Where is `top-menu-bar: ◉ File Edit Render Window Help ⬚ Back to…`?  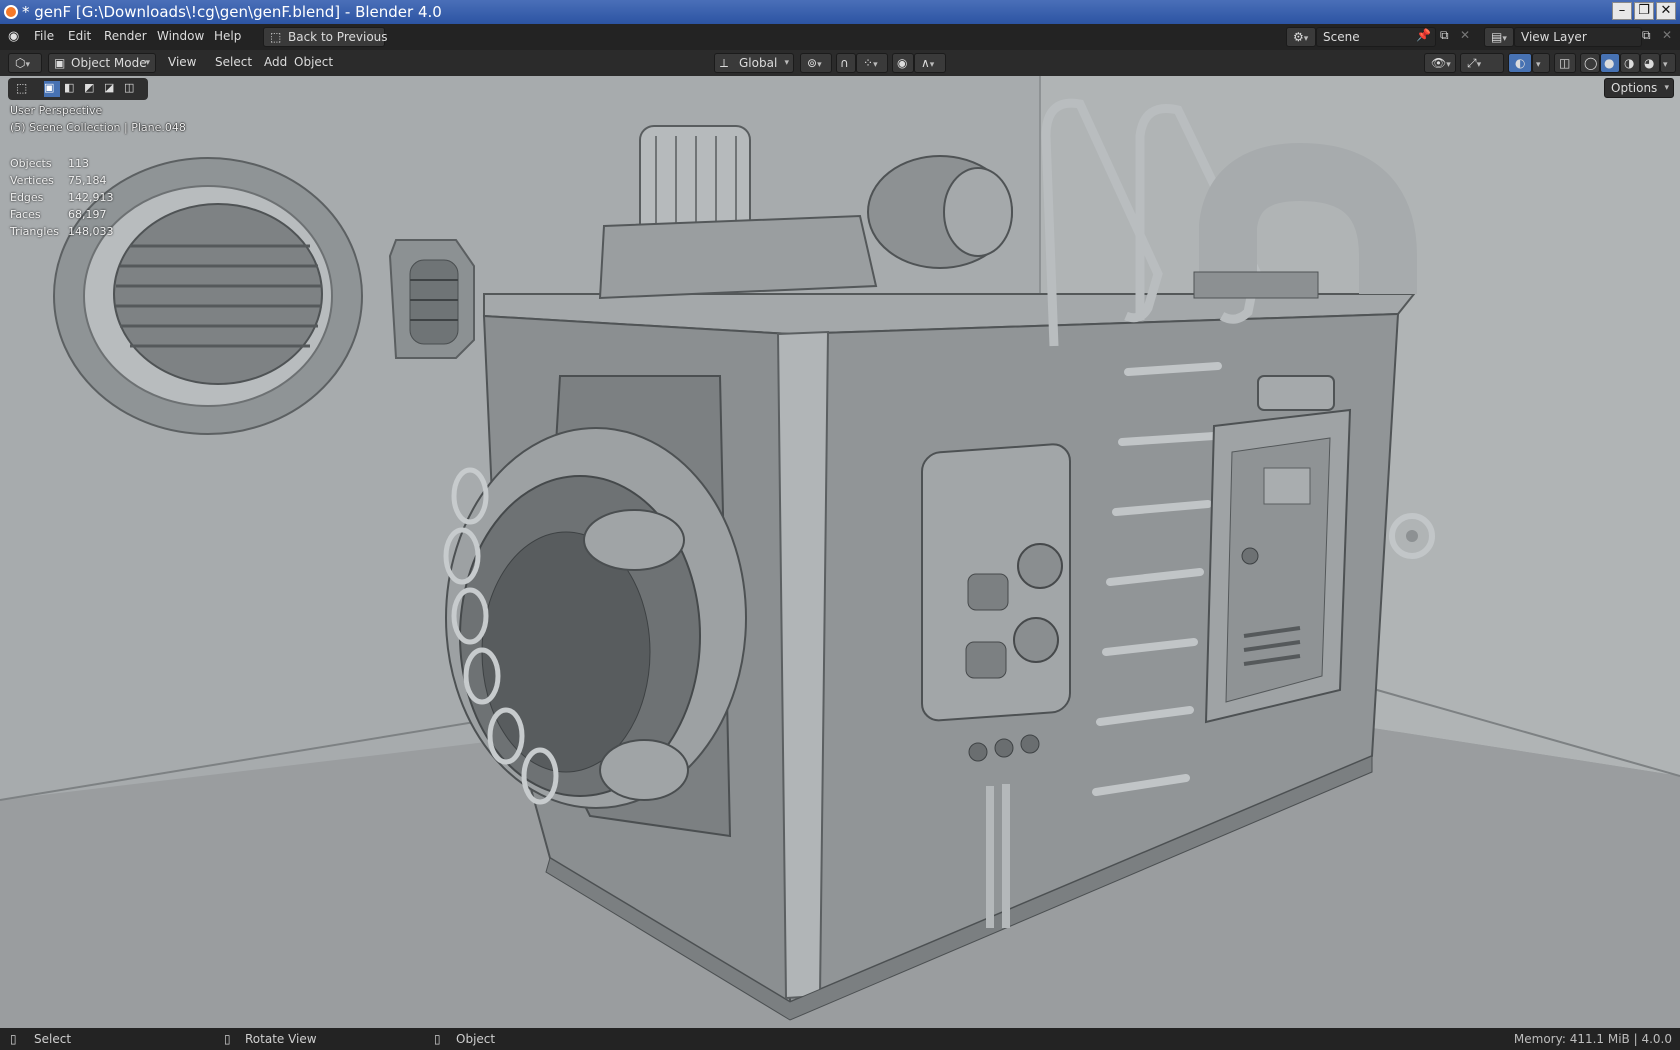 top-menu-bar: ◉ File Edit Render Window Help ⬚ Back to… is located at coordinates (840, 37).